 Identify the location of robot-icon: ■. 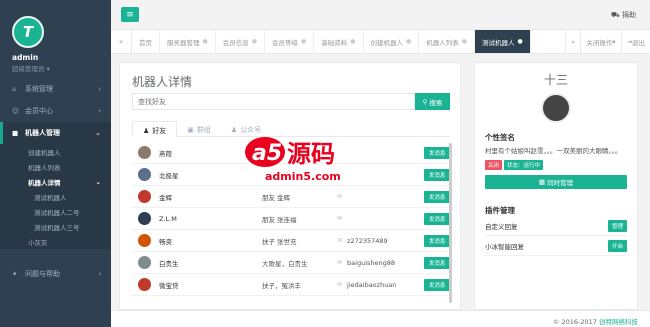
(15, 133).